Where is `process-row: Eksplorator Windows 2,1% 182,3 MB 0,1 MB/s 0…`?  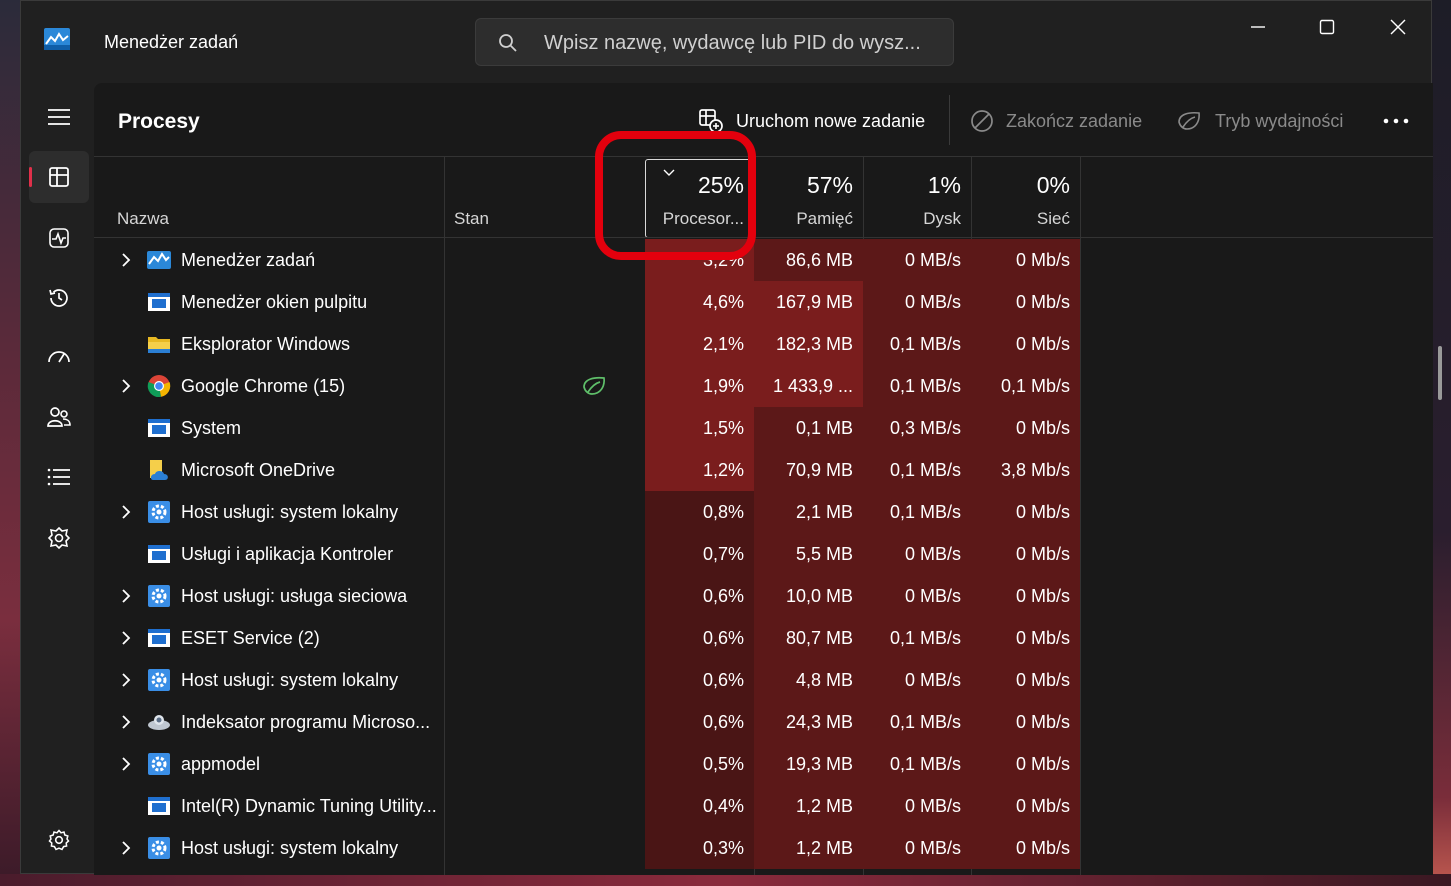 process-row: Eksplorator Windows 2,1% 182,3 MB 0,1 MB/s 0… is located at coordinates (763, 344).